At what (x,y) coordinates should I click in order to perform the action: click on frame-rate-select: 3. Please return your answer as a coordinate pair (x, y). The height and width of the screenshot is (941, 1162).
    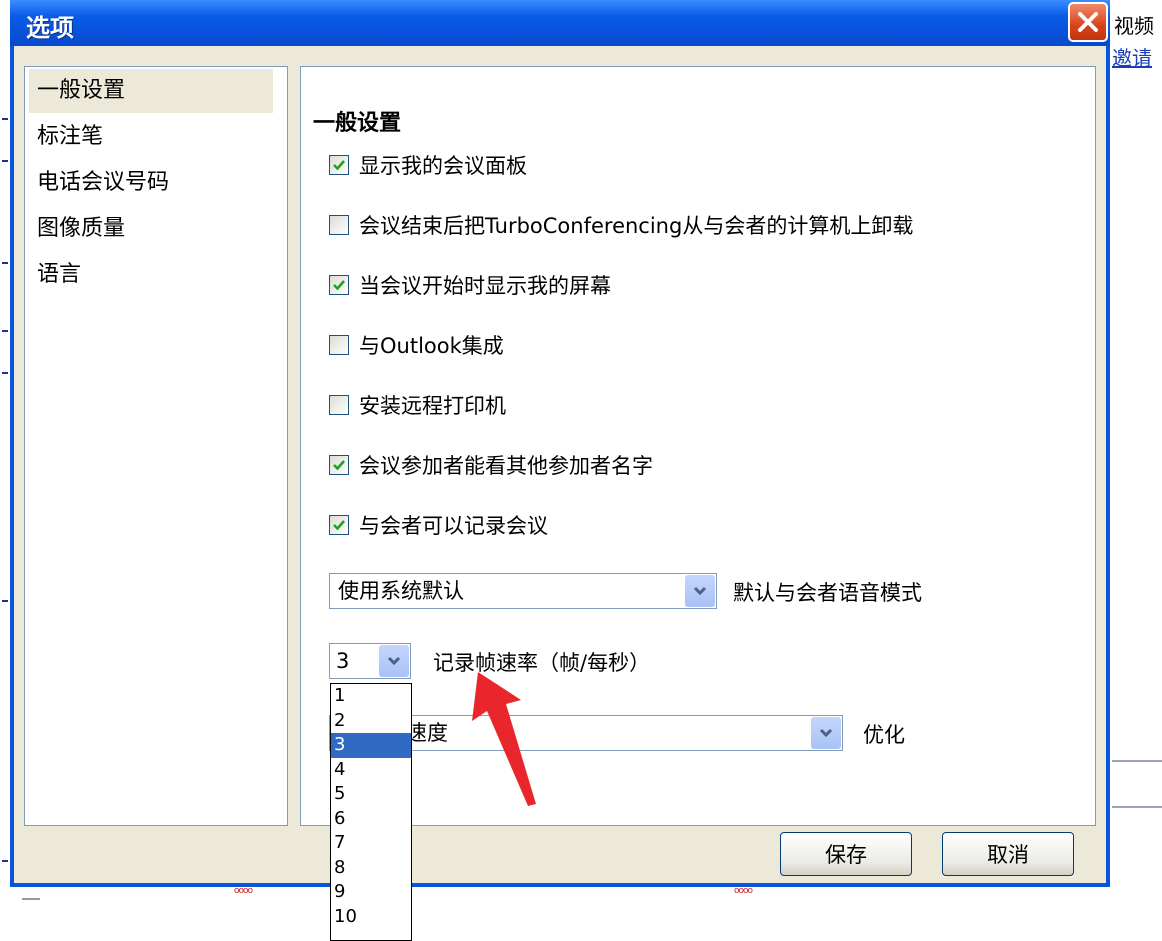
    Looking at the image, I should click on (370, 661).